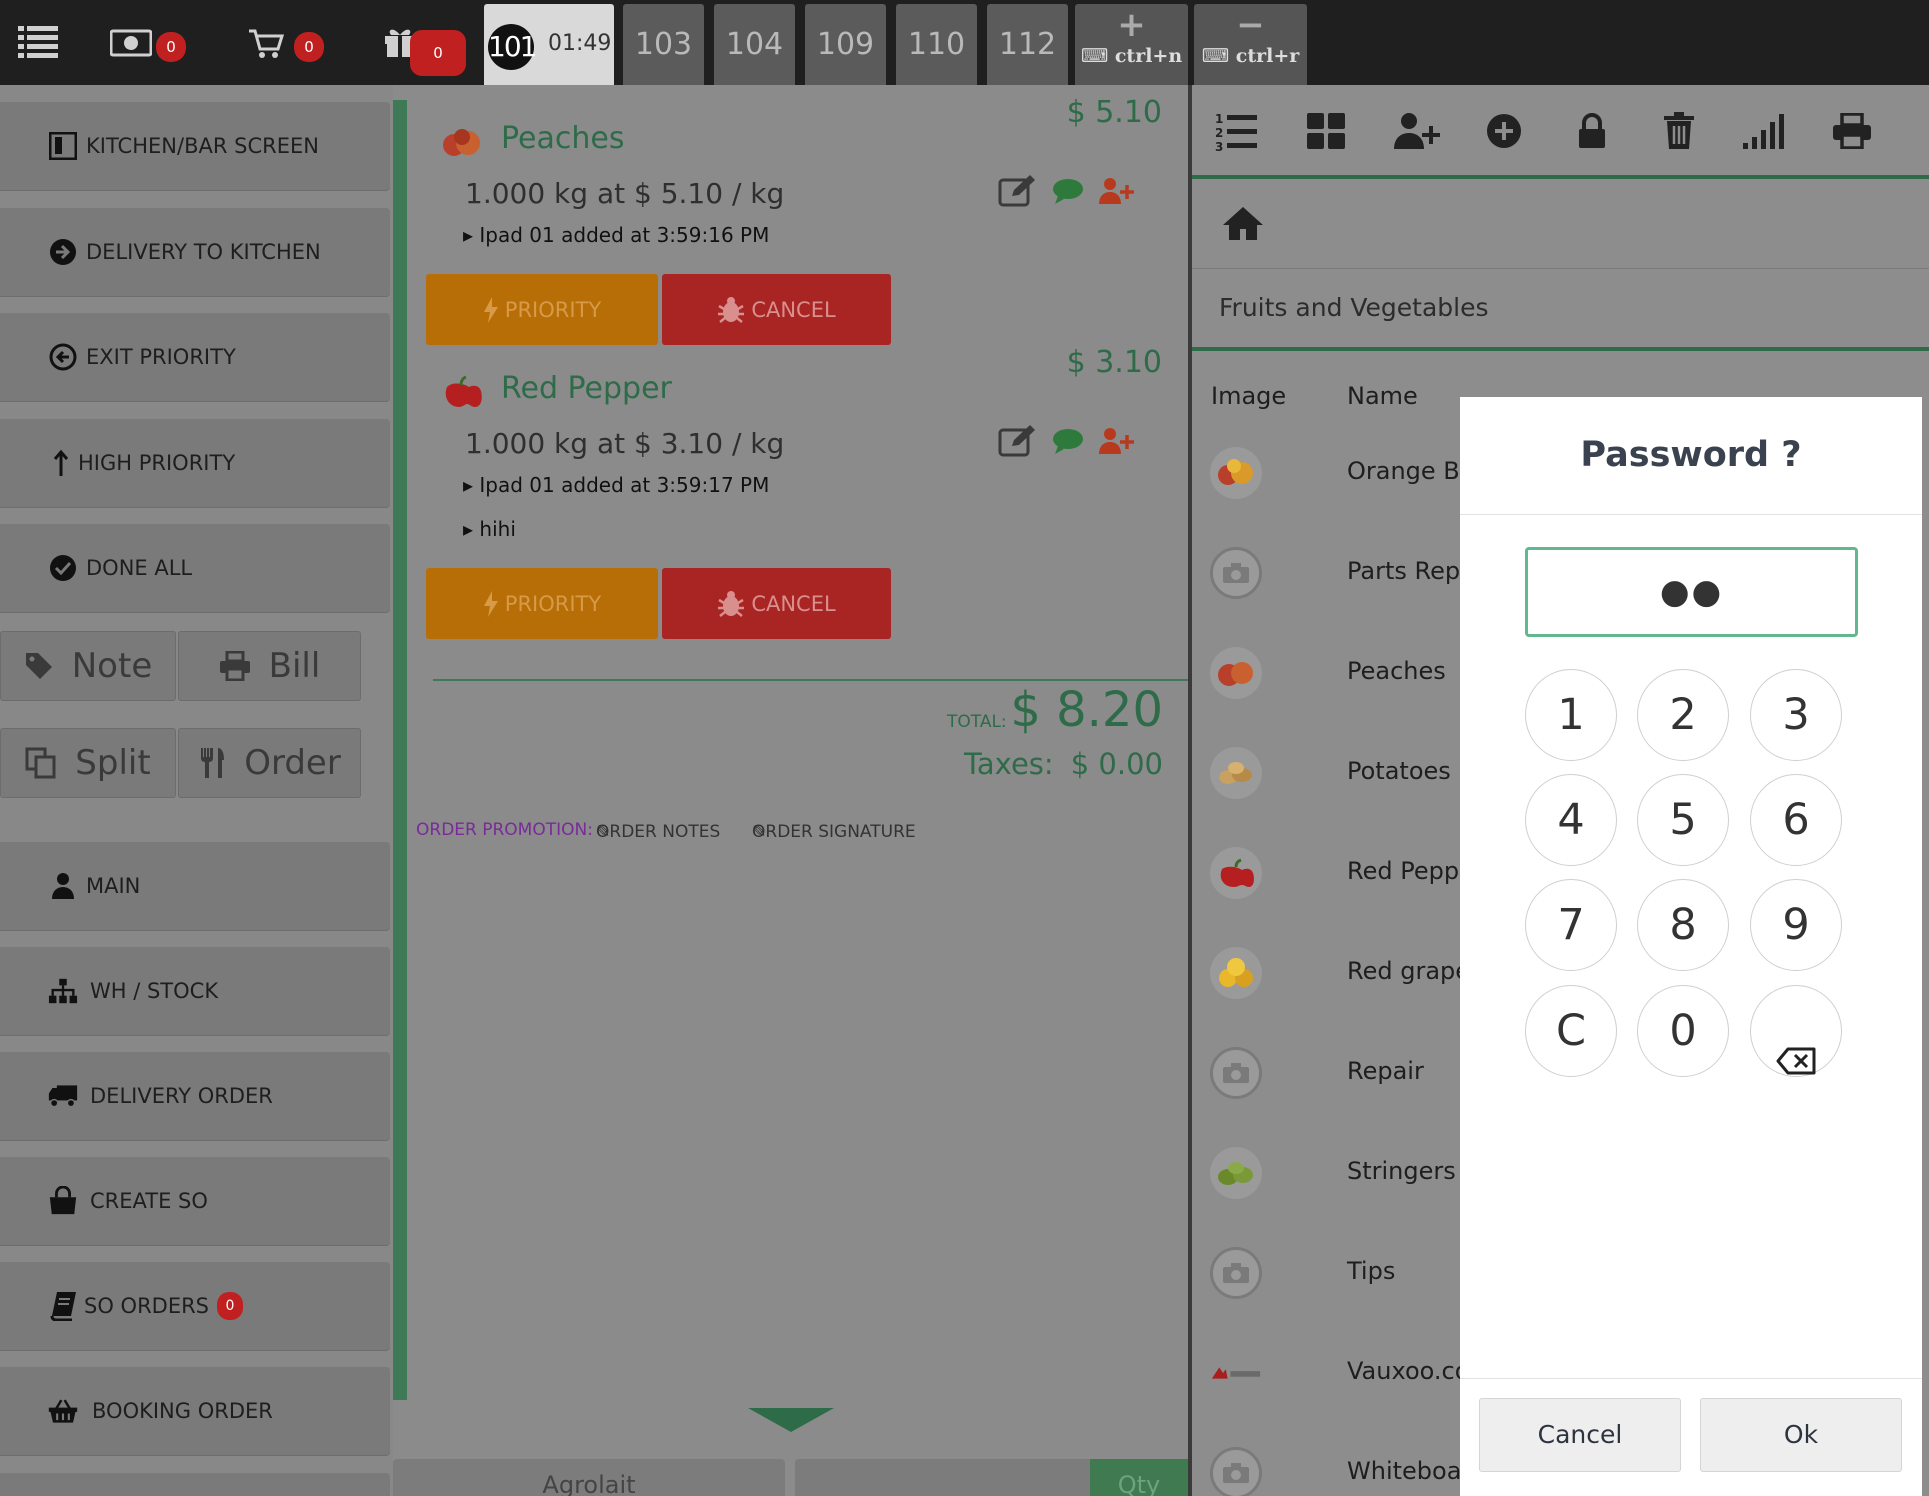  I want to click on bill-label: Bill, so click(294, 666).